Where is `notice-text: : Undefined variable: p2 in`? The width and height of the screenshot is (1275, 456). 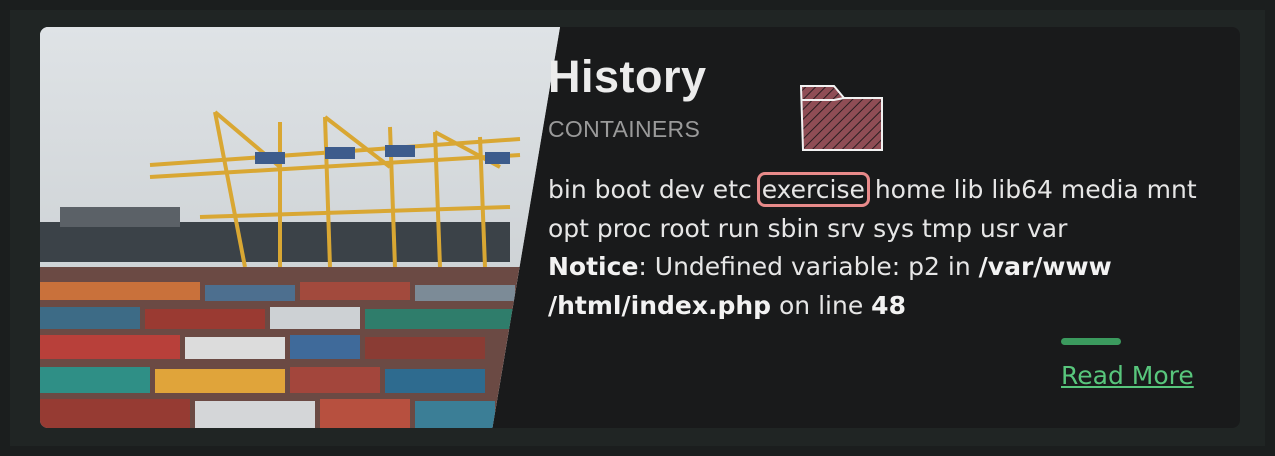
notice-text: : Undefined variable: p2 in is located at coordinates (808, 266).